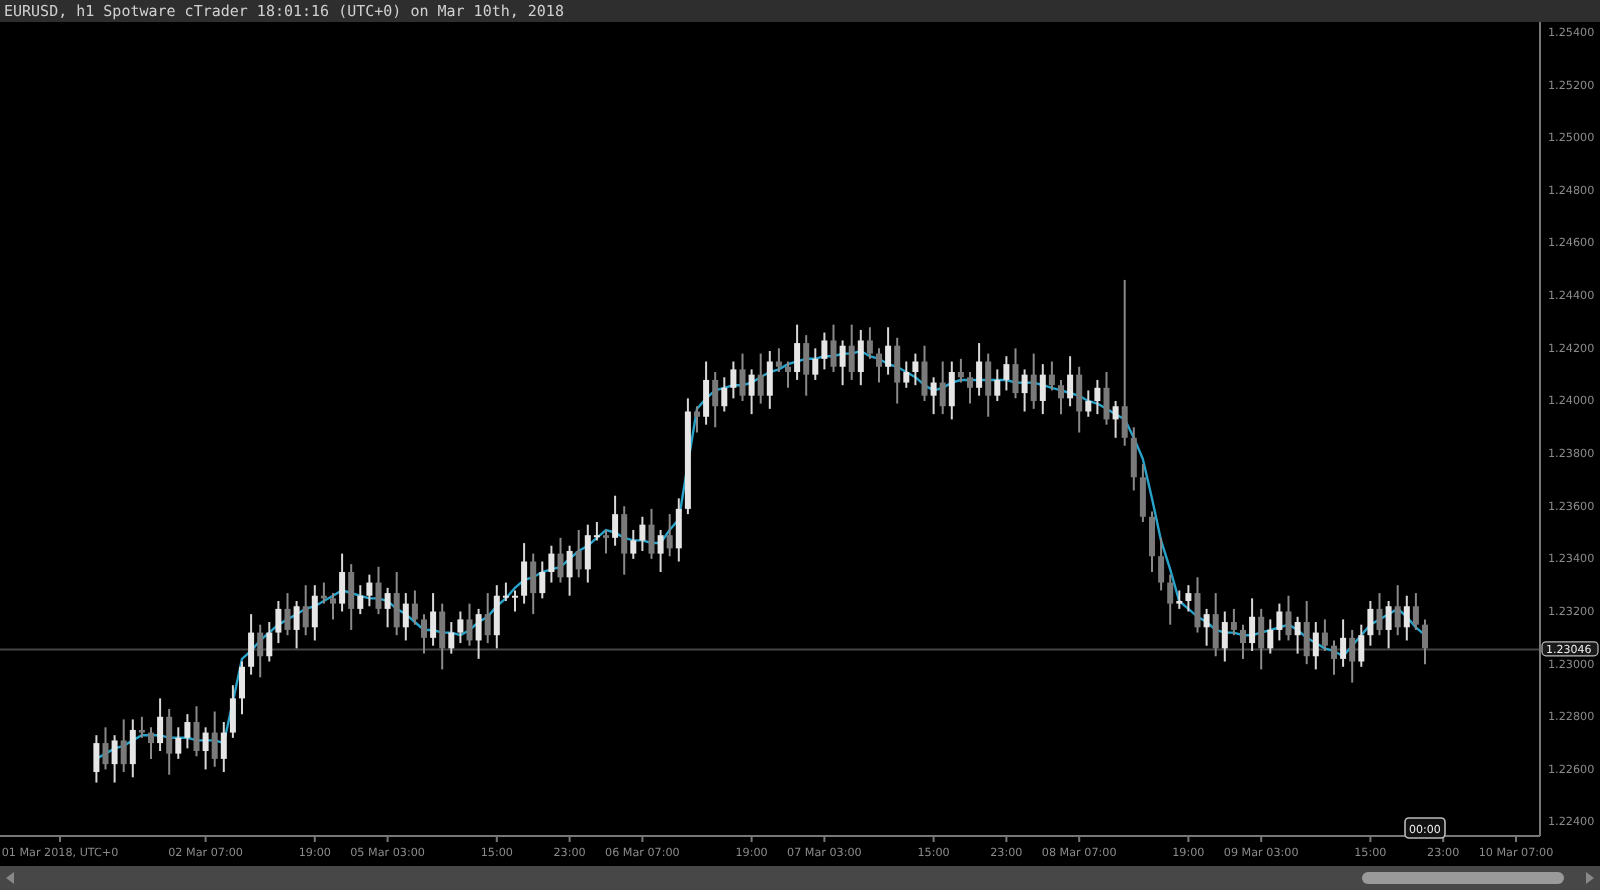  Describe the element at coordinates (1590, 878) in the screenshot. I see `scroll-right-icon` at that location.